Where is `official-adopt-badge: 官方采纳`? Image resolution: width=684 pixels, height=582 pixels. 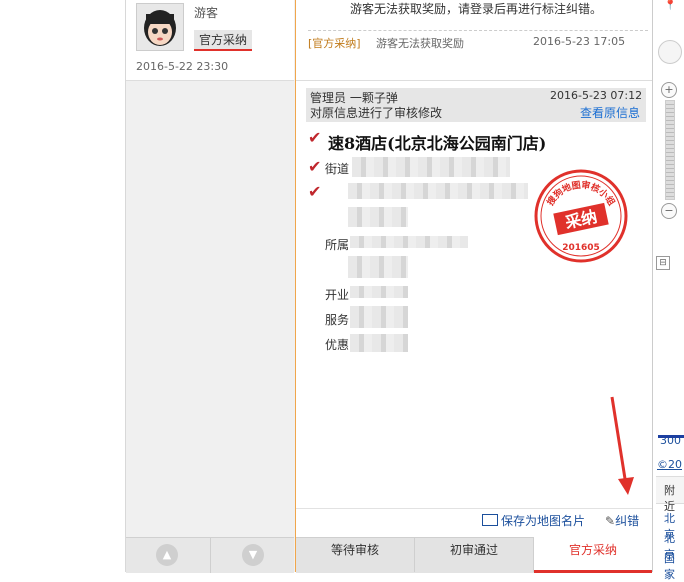
official-adopt-badge: 官方采纳 is located at coordinates (223, 40).